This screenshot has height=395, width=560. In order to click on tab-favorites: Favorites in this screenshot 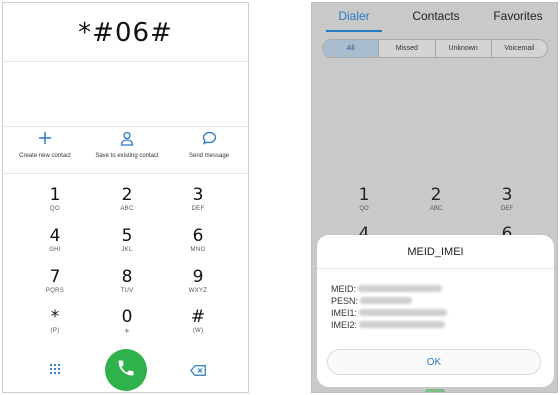, I will do `click(518, 16)`.